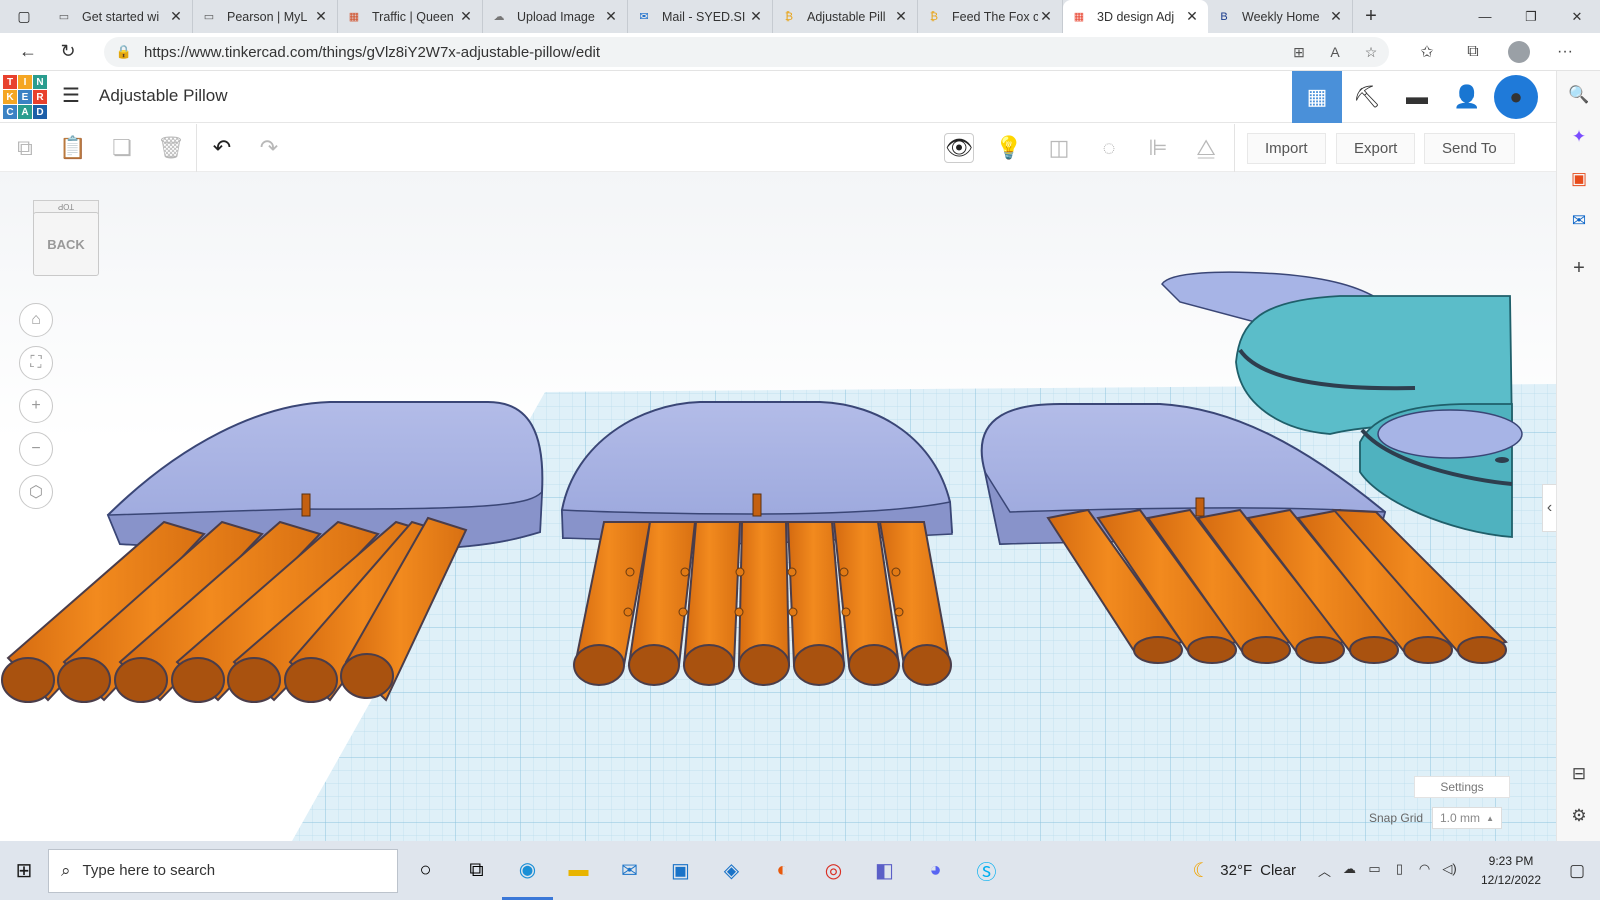 The image size is (1600, 900). I want to click on clock: 9:23 PM 12/12/2022, so click(1511, 871).